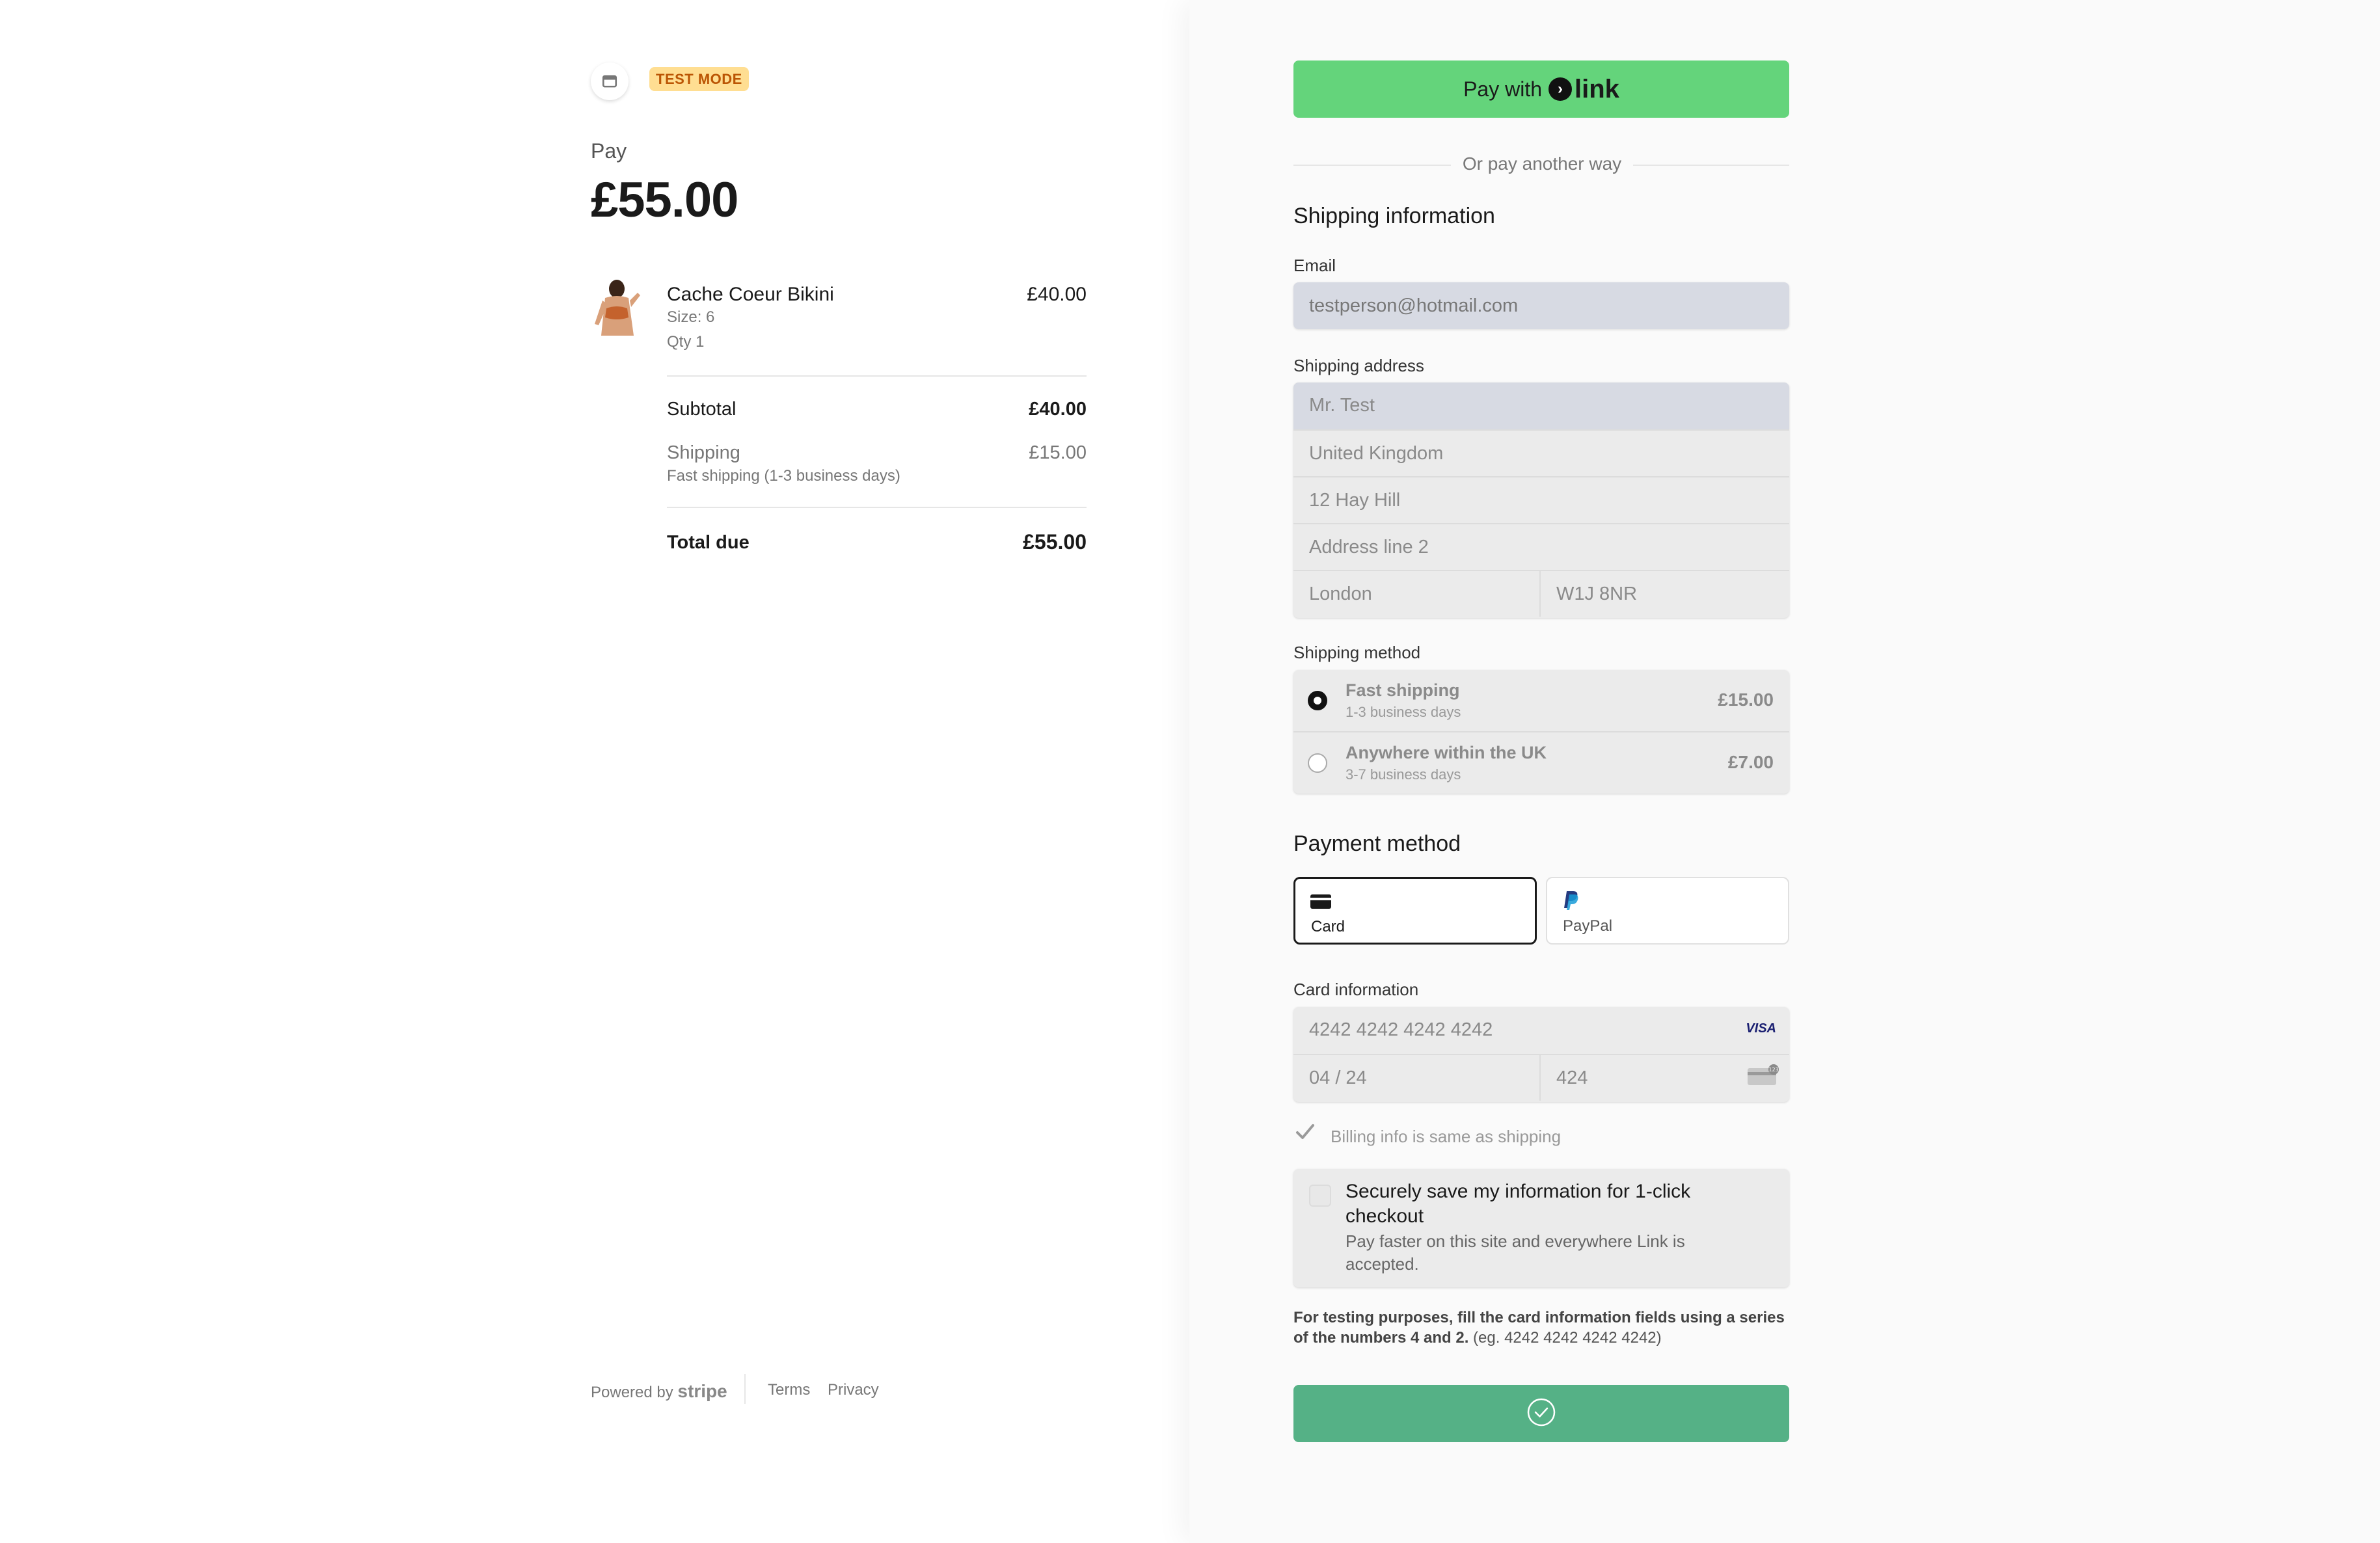  What do you see at coordinates (1541, 700) in the screenshot?
I see `shipping-option-fast: Fast shipping 1-3 business days £15.00` at bounding box center [1541, 700].